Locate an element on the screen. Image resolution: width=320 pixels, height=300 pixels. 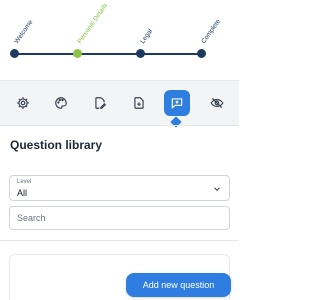
eye-off-icon is located at coordinates (217, 103).